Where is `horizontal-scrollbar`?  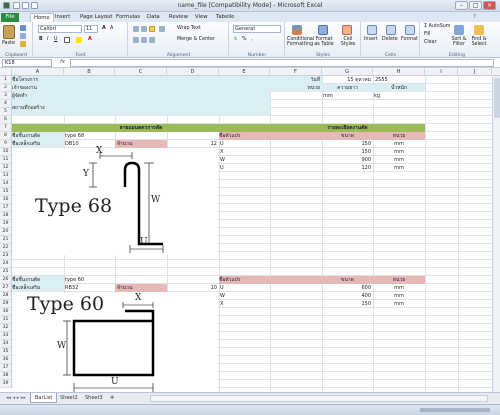 horizontal-scrollbar is located at coordinates (319, 398).